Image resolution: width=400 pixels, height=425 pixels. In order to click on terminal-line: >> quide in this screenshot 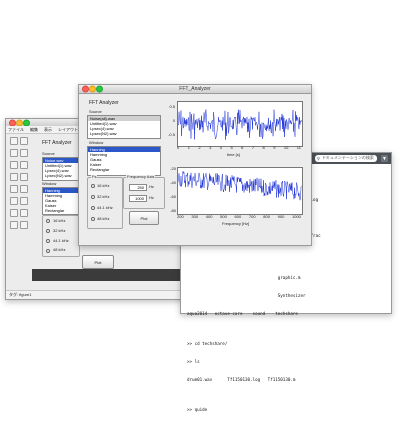, I will do `click(197, 409)`.